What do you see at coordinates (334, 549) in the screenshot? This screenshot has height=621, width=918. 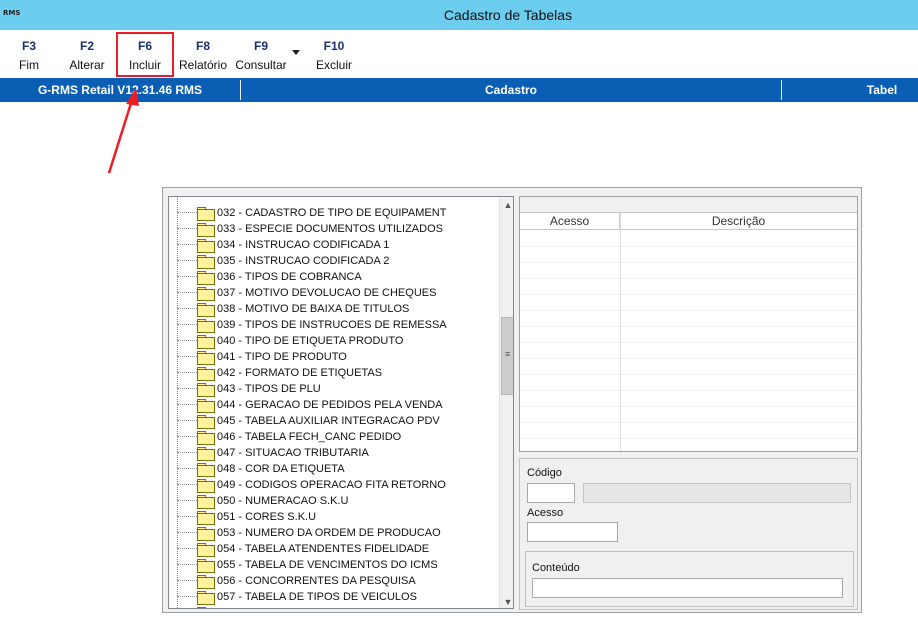 I see `tree-item: 054 - TABELA ATENDENTES FIDELIDADE` at bounding box center [334, 549].